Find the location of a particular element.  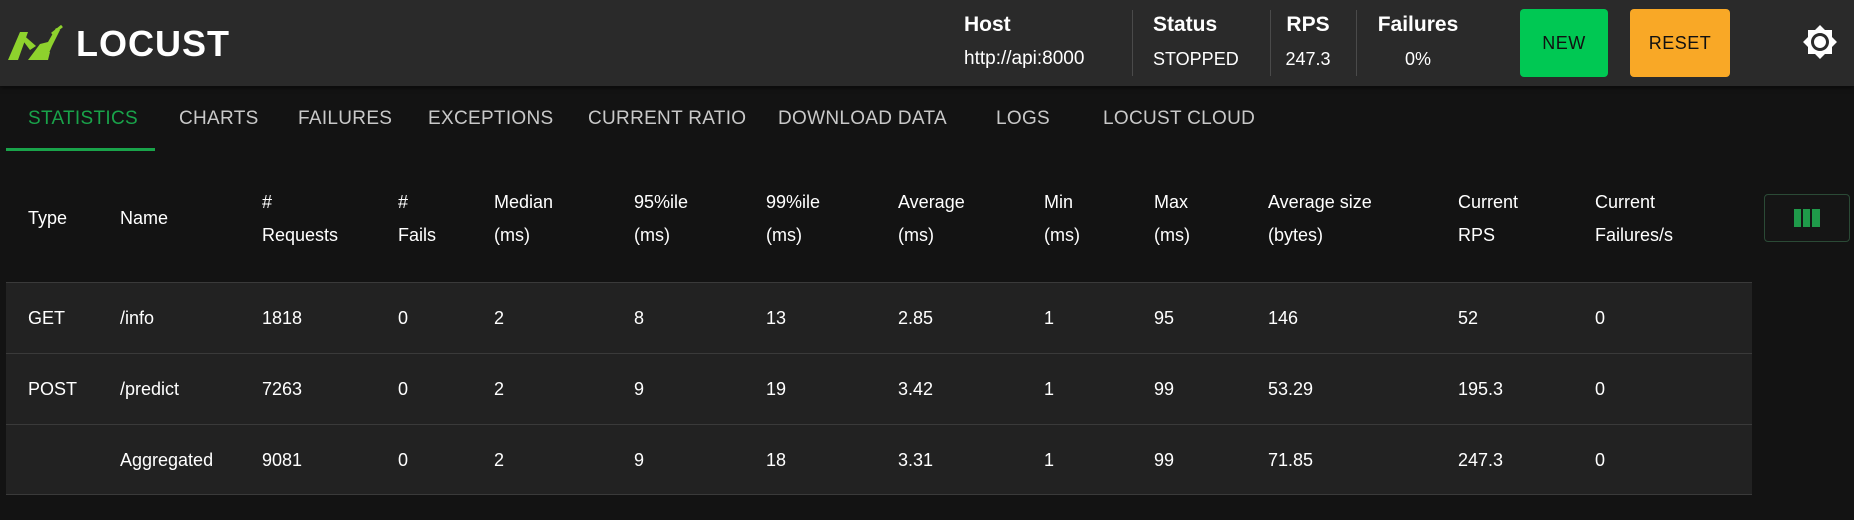

column-header-requests: # Requests is located at coordinates (300, 219).